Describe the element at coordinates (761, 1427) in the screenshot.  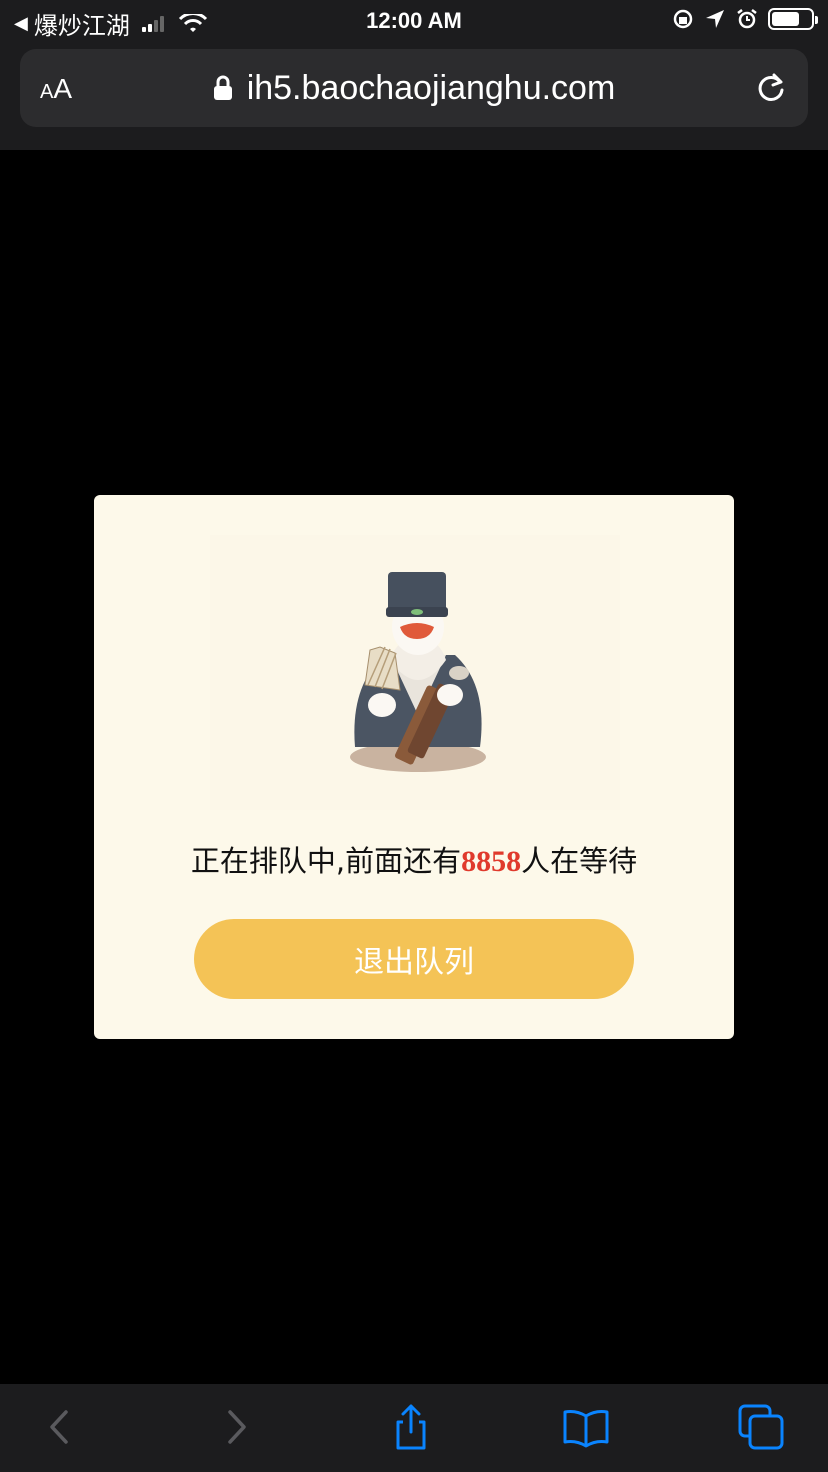
I see `tabs-icon` at that location.